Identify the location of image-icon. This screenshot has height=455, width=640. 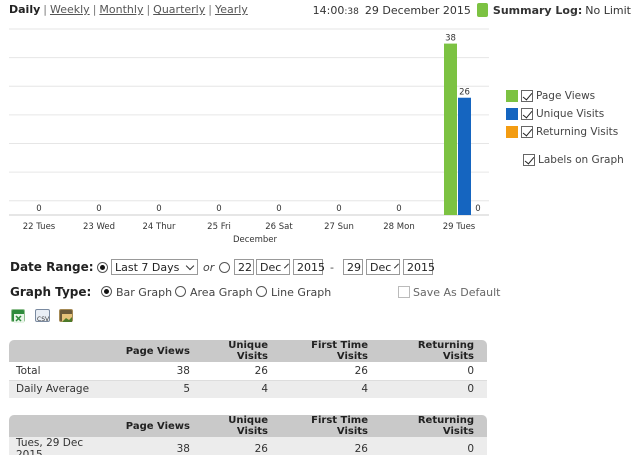
(66, 315).